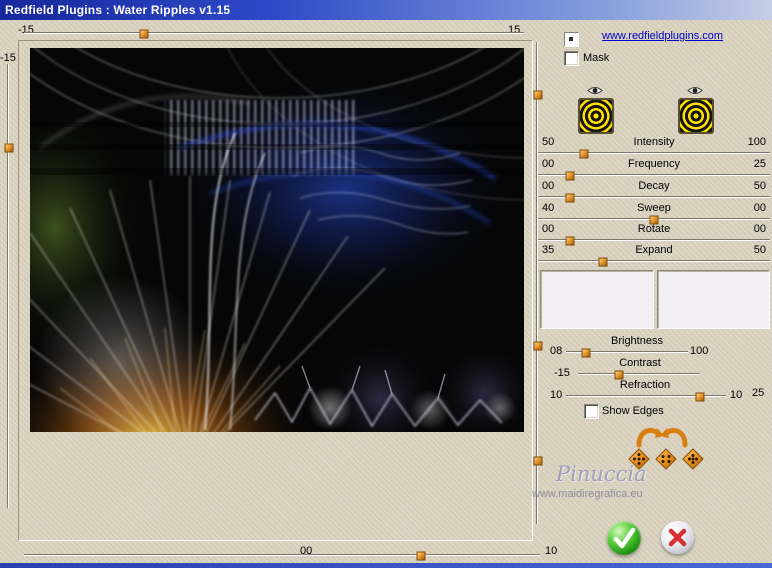  What do you see at coordinates (570, 197) in the screenshot?
I see `decay-slider-handle` at bounding box center [570, 197].